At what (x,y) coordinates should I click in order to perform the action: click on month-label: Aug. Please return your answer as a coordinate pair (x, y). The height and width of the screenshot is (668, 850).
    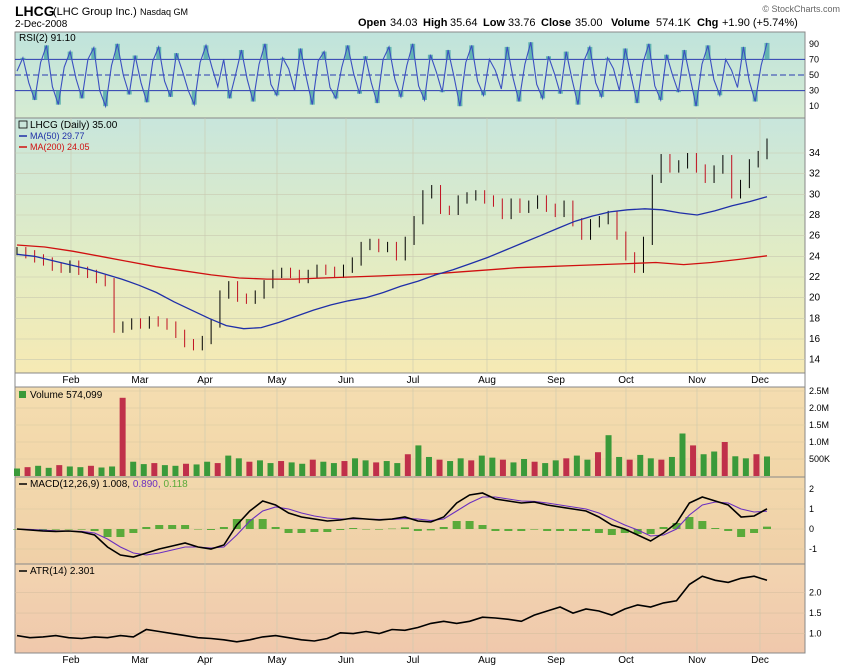
    Looking at the image, I should click on (487, 660).